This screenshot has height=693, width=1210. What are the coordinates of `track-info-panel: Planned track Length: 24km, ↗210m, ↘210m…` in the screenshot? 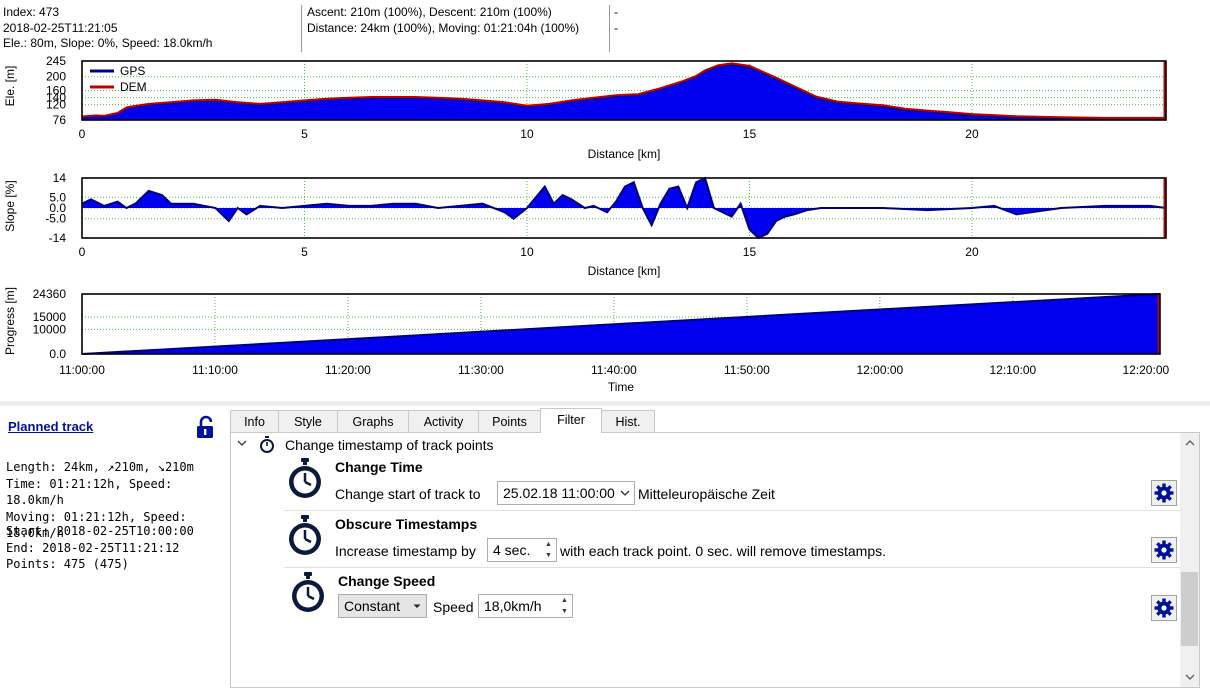 It's located at (114, 549).